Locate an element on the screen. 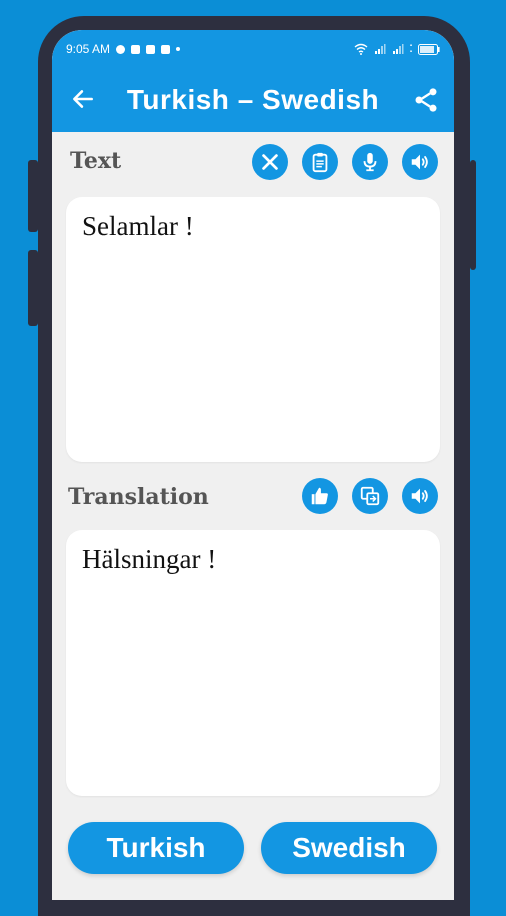 This screenshot has width=506, height=916. app-notification-icon is located at coordinates (151, 49).